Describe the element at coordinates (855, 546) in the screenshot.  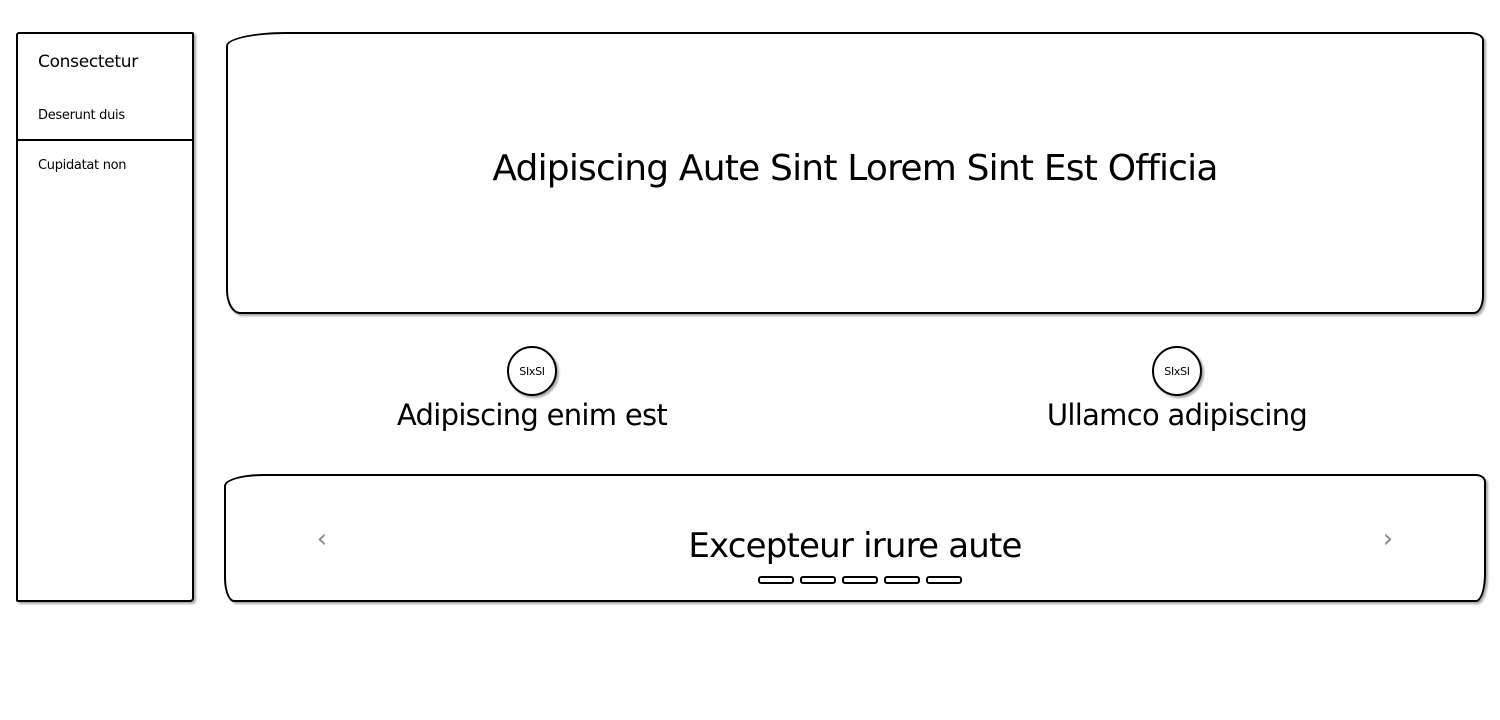
I see `carousel-title: Excepteur irure aute` at that location.